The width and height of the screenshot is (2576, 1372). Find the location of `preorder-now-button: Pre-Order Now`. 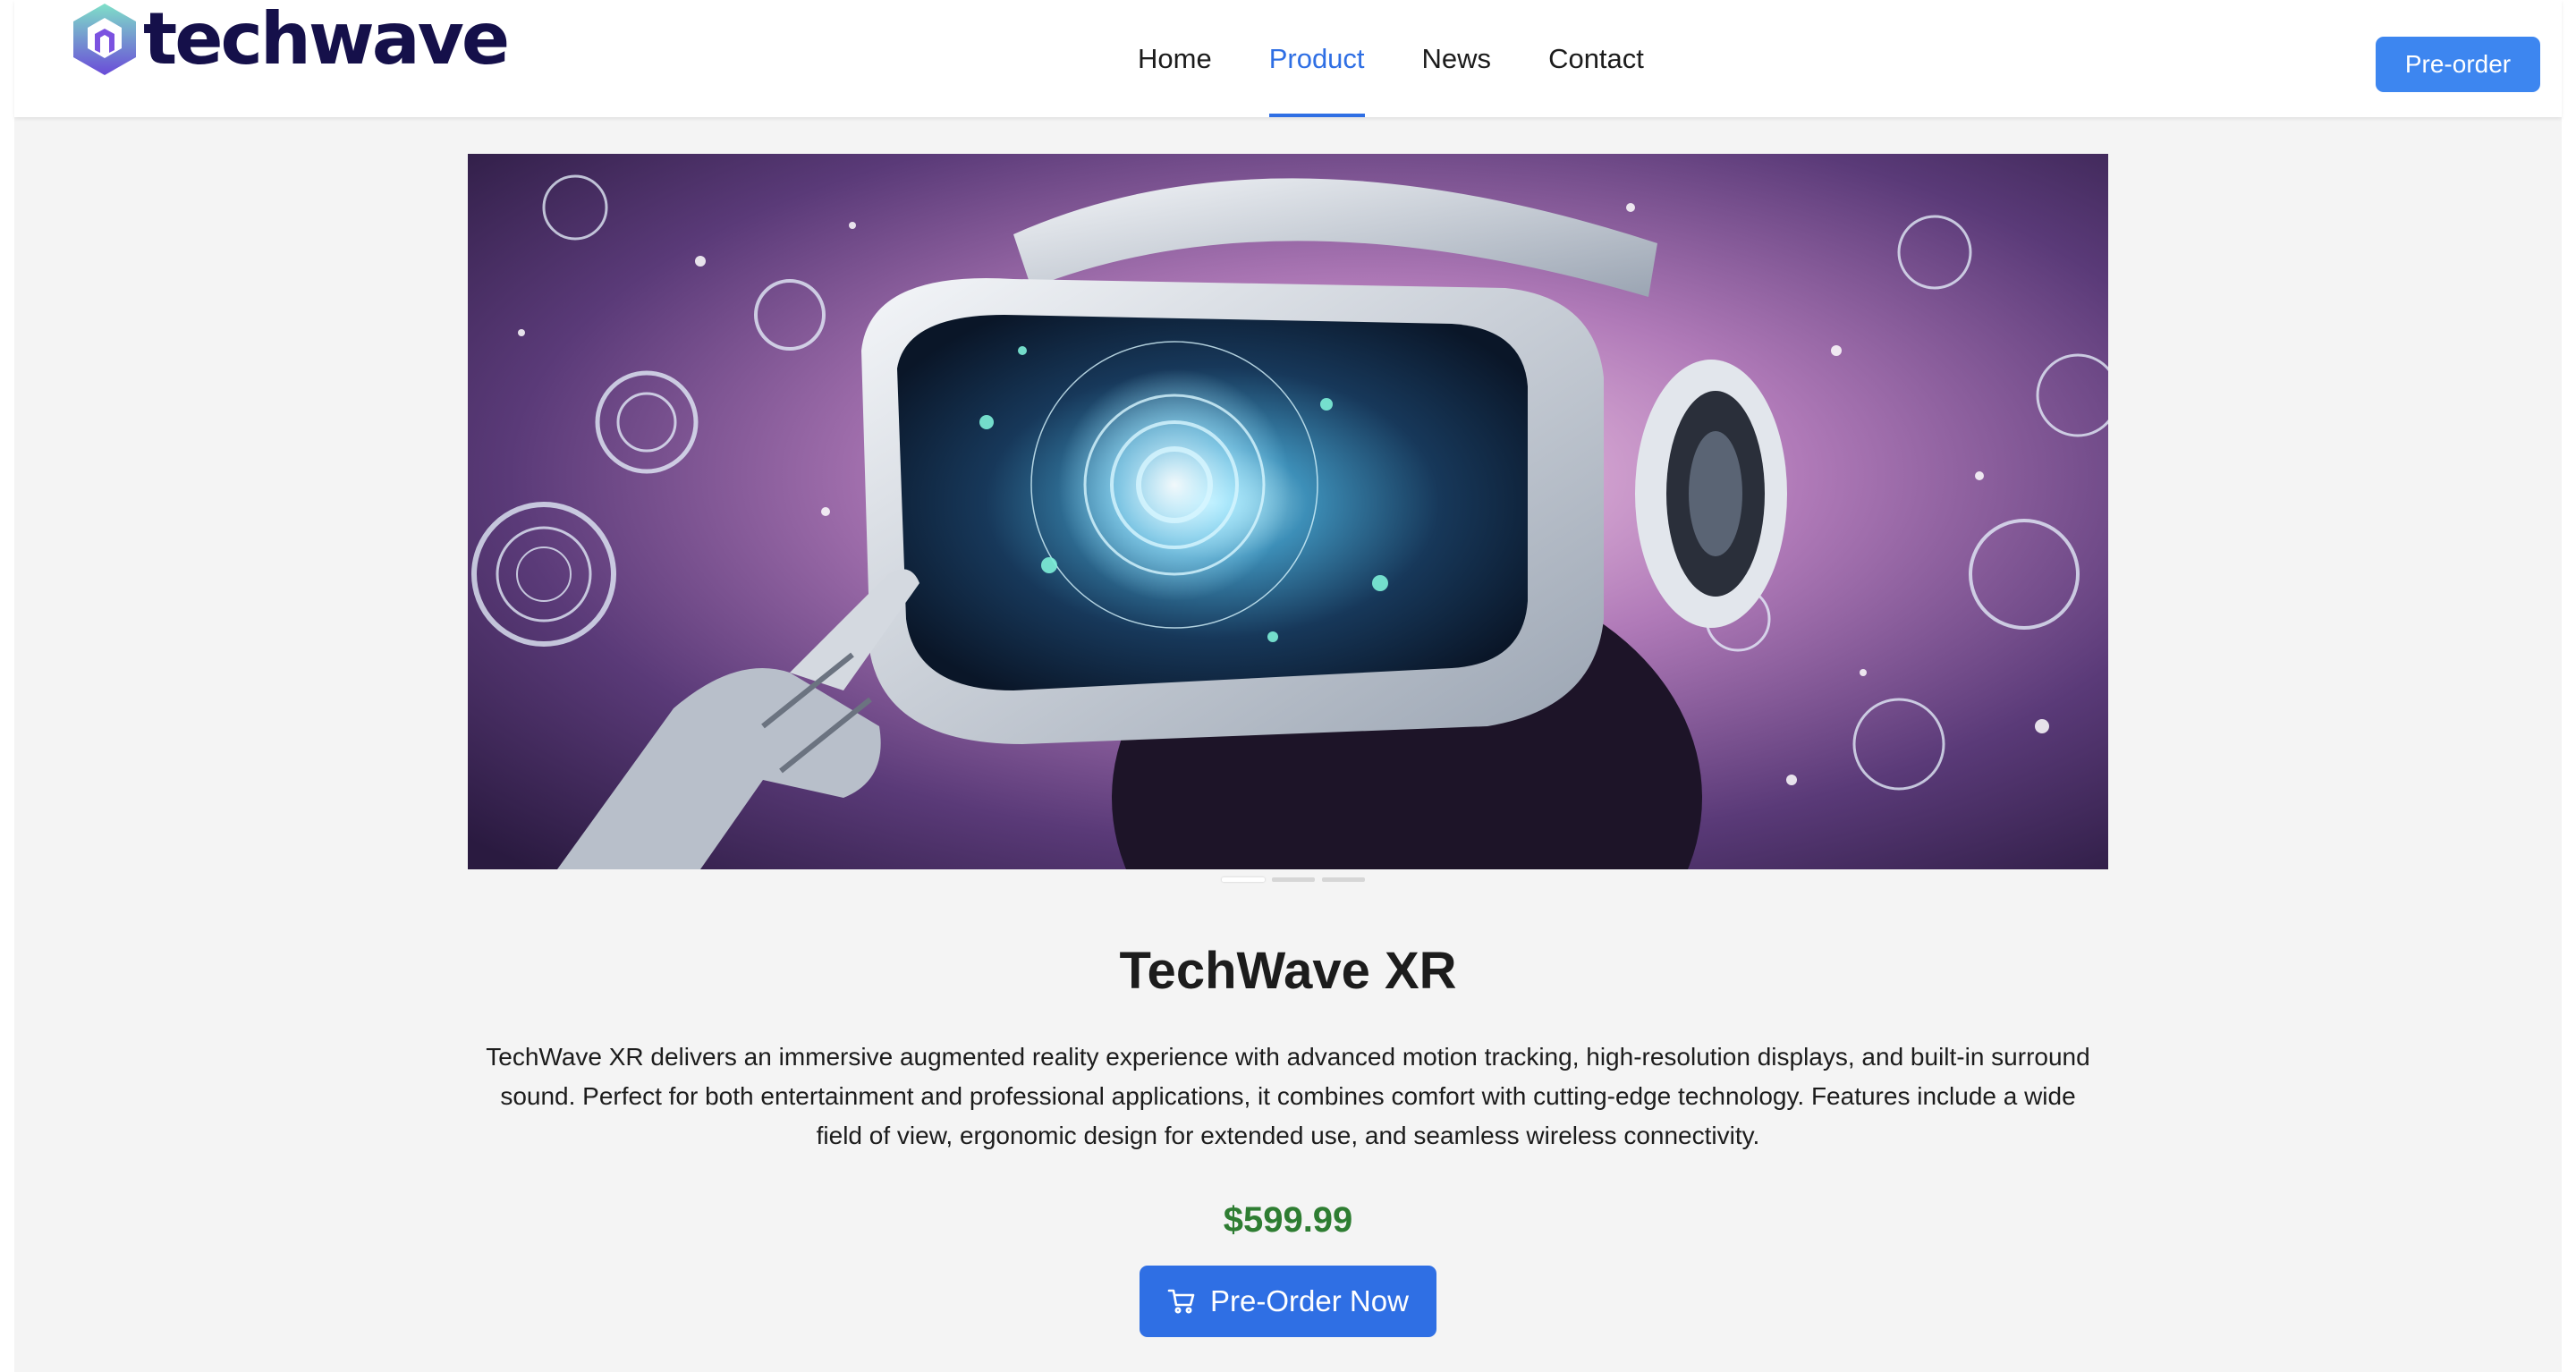

preorder-now-button: Pre-Order Now is located at coordinates (1288, 1301).